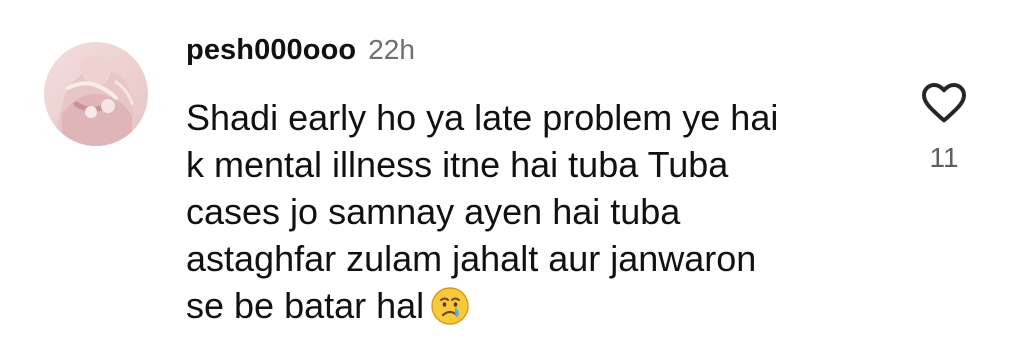 The height and width of the screenshot is (338, 1024). I want to click on comment-line: k mental illness itne hai tuba Tuba, so click(457, 164).